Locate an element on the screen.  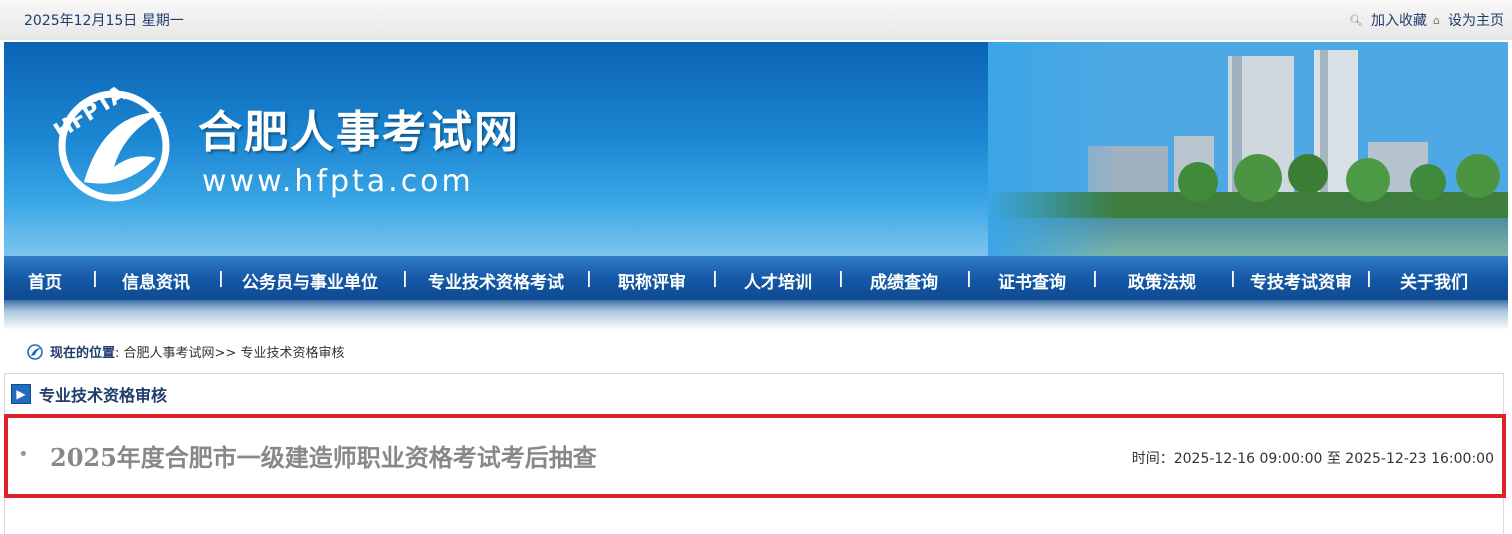
nav-item: 职称评审 is located at coordinates (652, 280).